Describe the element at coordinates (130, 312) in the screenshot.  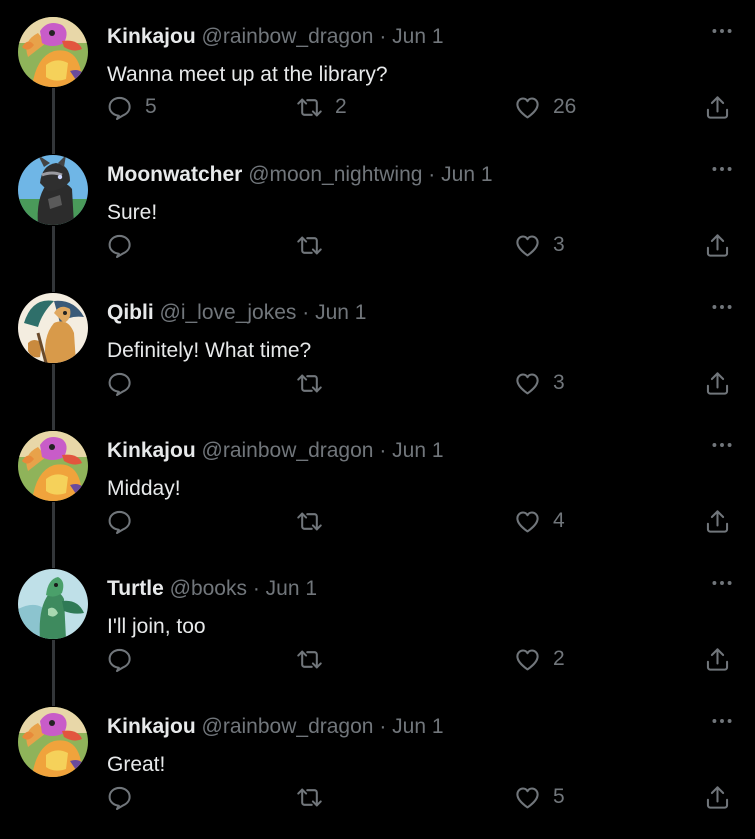
I see `display-name: Qibli` at that location.